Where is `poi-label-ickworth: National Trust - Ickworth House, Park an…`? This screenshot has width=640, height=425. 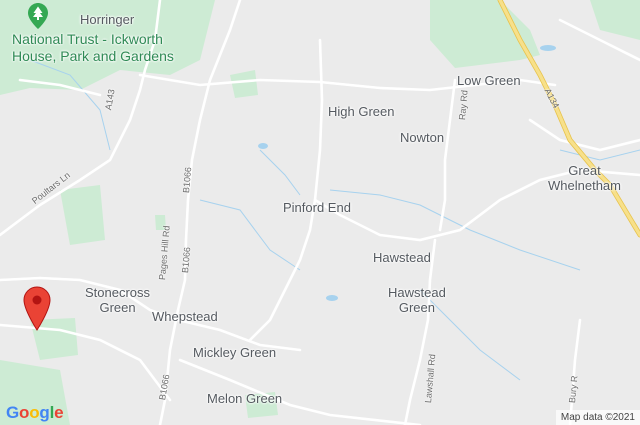
poi-label-ickworth: National Trust - Ickworth House, Park an… is located at coordinates (93, 48).